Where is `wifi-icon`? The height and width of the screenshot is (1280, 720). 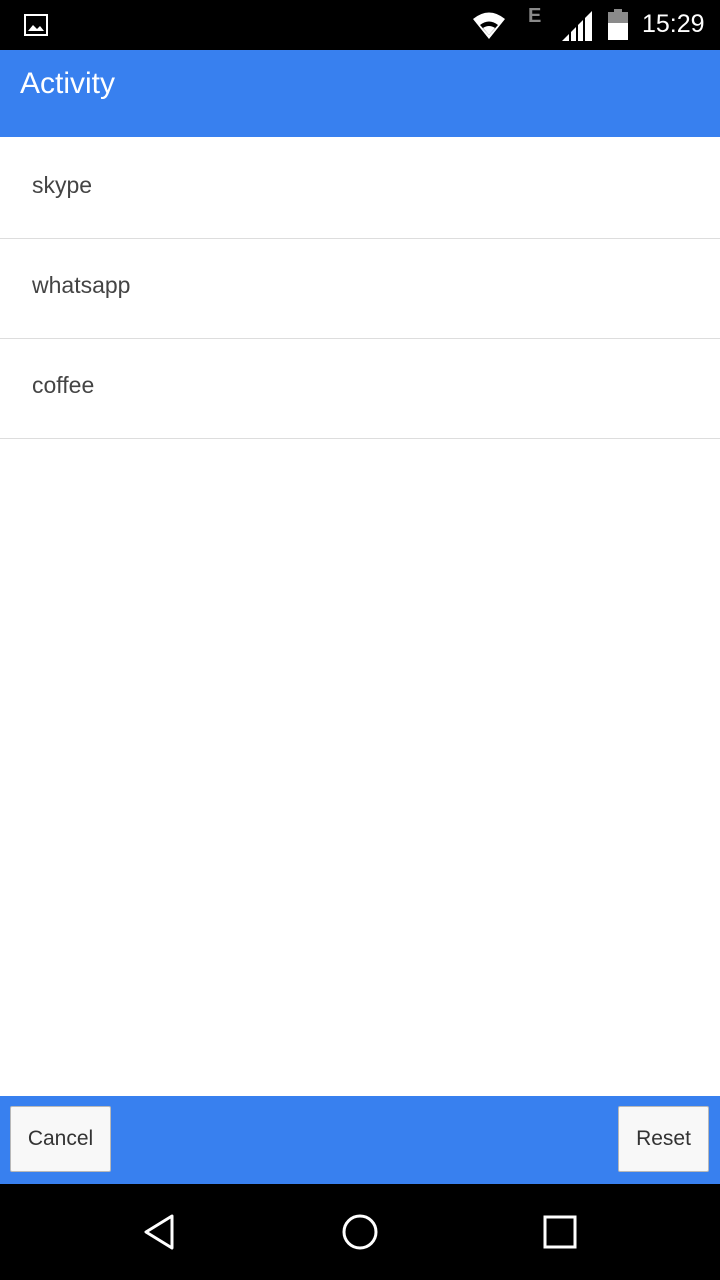 wifi-icon is located at coordinates (489, 25).